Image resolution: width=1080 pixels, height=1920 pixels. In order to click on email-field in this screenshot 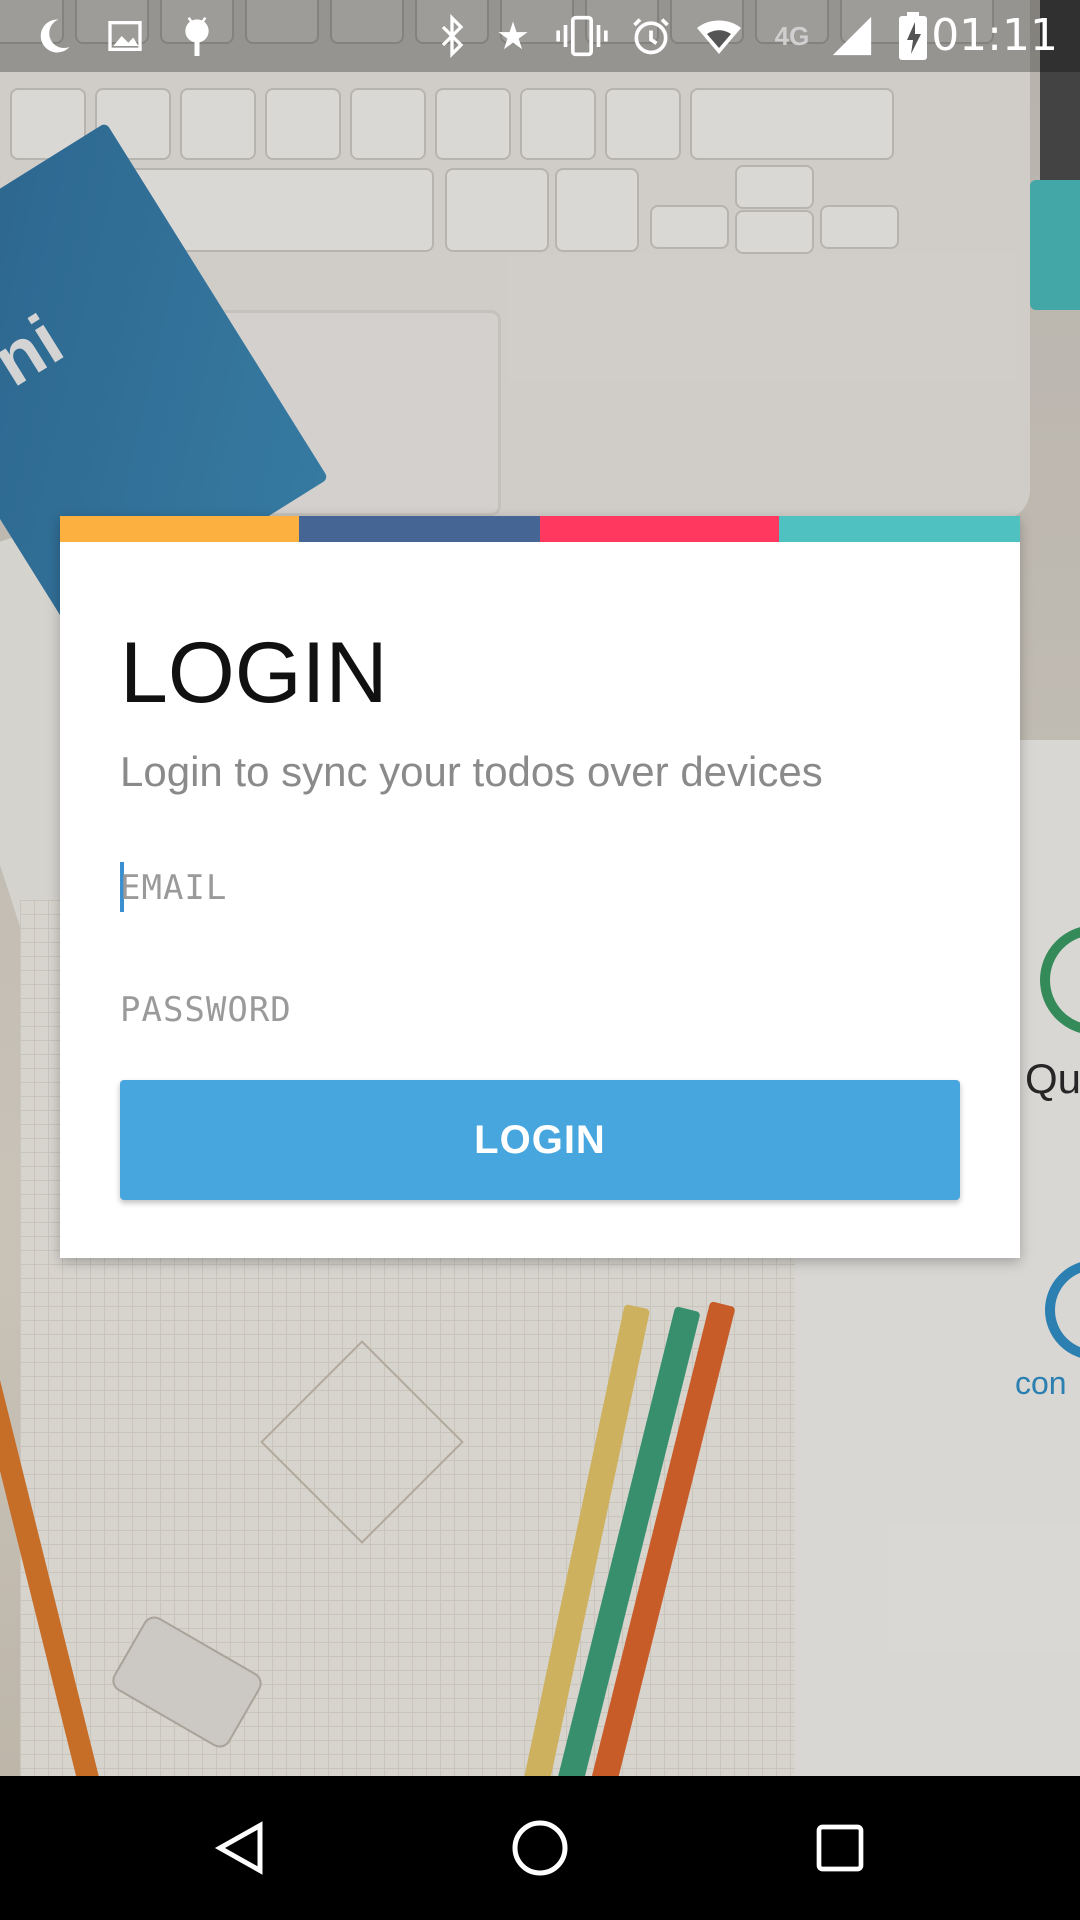, I will do `click(540, 888)`.